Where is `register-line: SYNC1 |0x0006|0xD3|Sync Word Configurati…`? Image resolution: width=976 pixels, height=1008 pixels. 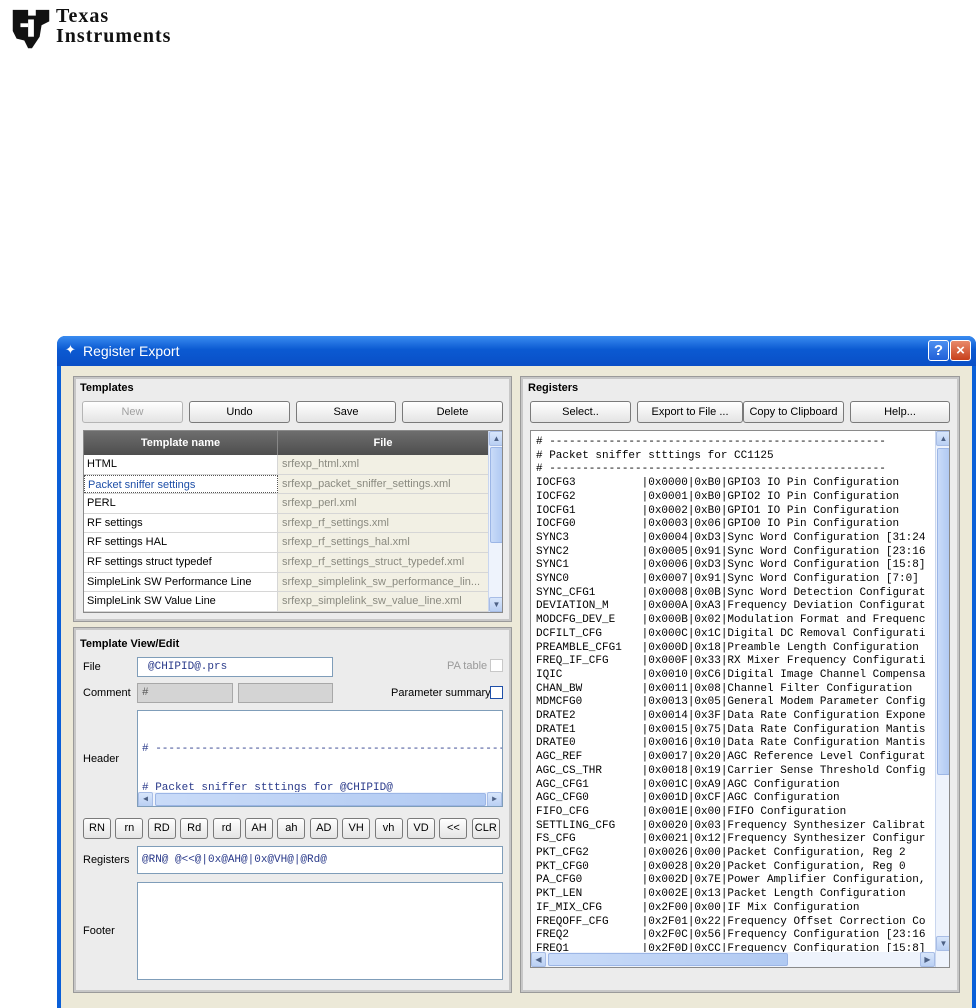
register-line: SYNC1 |0x0006|0xD3|Sync Word Configurati… is located at coordinates (731, 565).